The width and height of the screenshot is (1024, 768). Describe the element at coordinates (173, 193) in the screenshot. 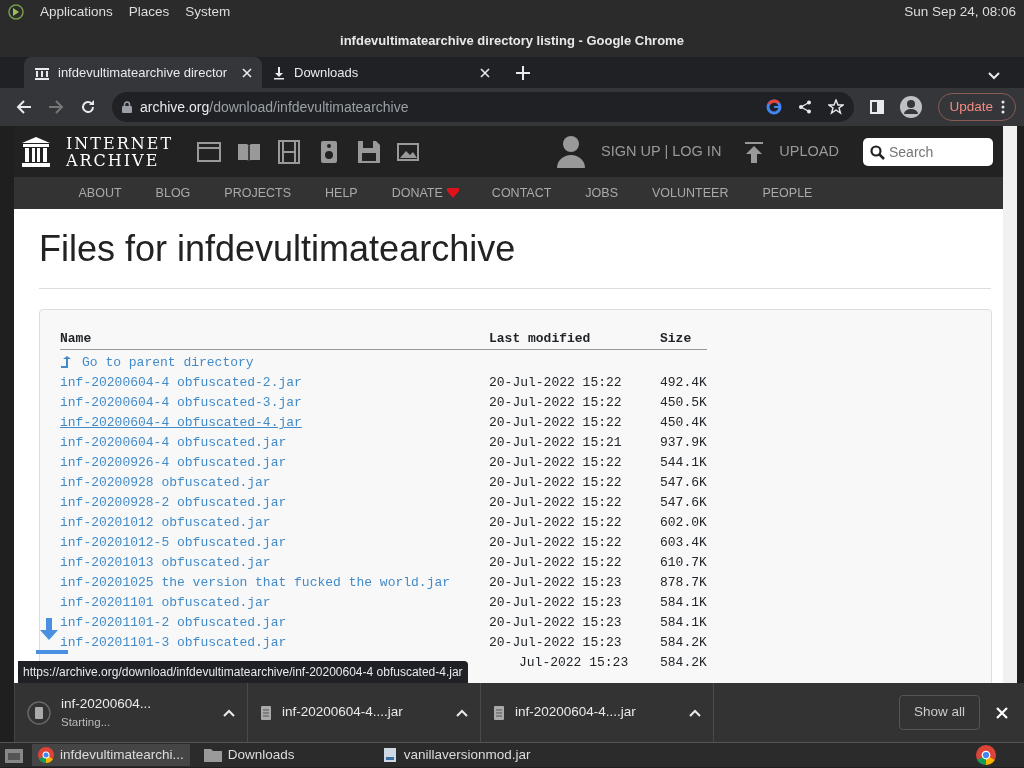

I see `nav-link: BLOG` at that location.